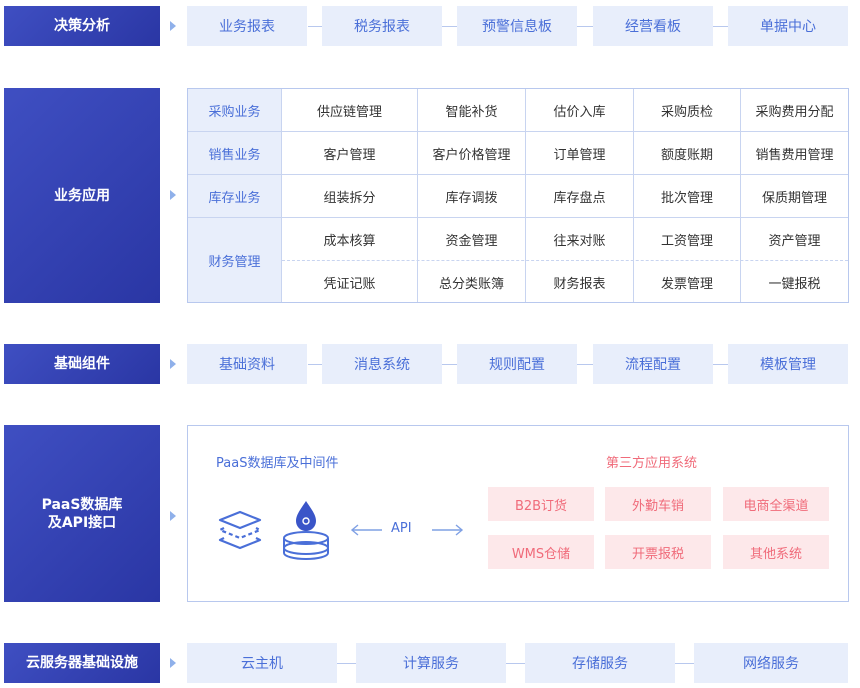 This screenshot has width=860, height=688. What do you see at coordinates (794, 110) in the screenshot?
I see `grid-cell: 采购费用分配` at bounding box center [794, 110].